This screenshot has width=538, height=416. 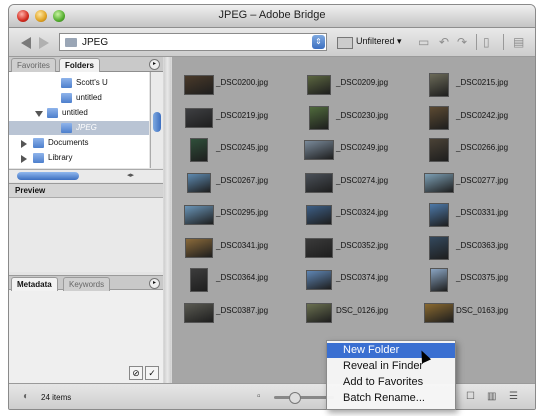 I want to click on thumbnail-item: _DSC0363.jpg, so click(x=479, y=247).